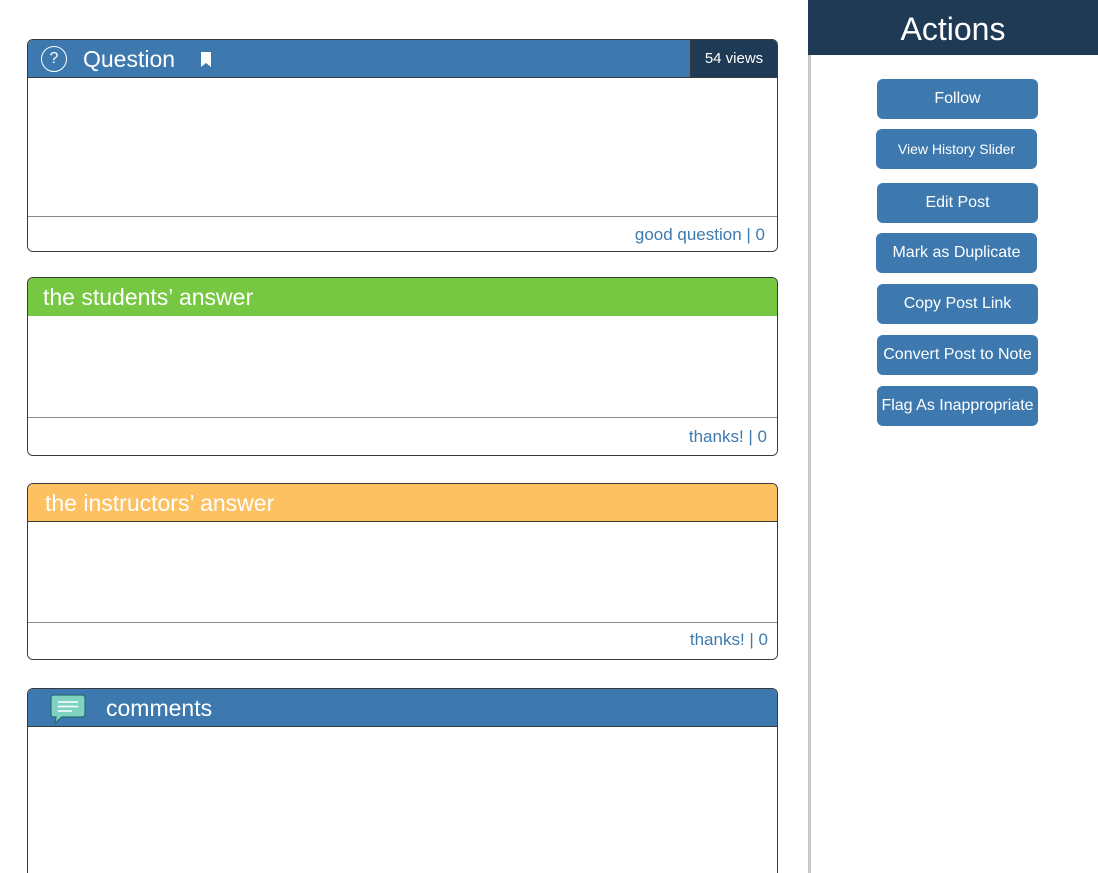  Describe the element at coordinates (148, 297) in the screenshot. I see `students-answer-title: the students’ answer` at that location.